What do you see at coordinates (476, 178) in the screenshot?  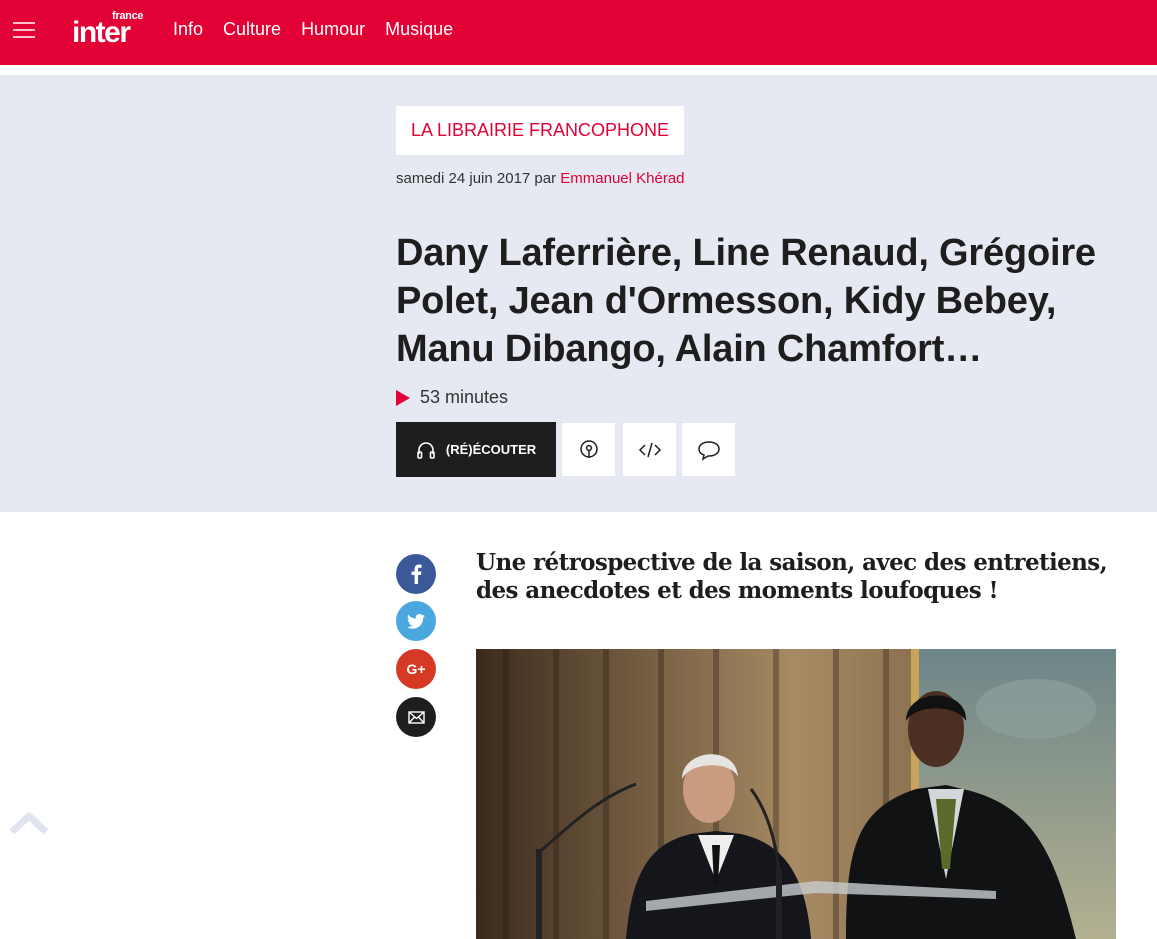 I see `publication-date: samedi 24 juin 2017 par` at bounding box center [476, 178].